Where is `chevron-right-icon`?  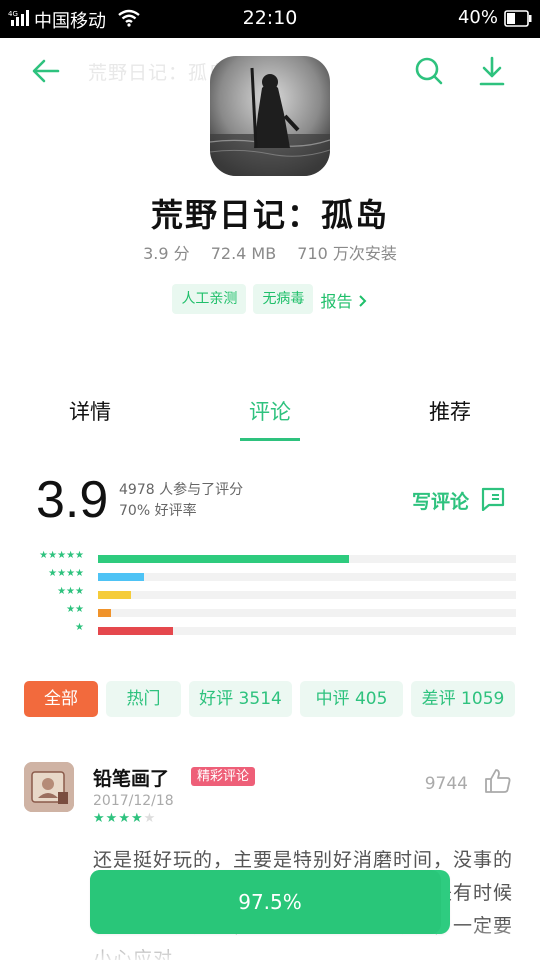 chevron-right-icon is located at coordinates (362, 301).